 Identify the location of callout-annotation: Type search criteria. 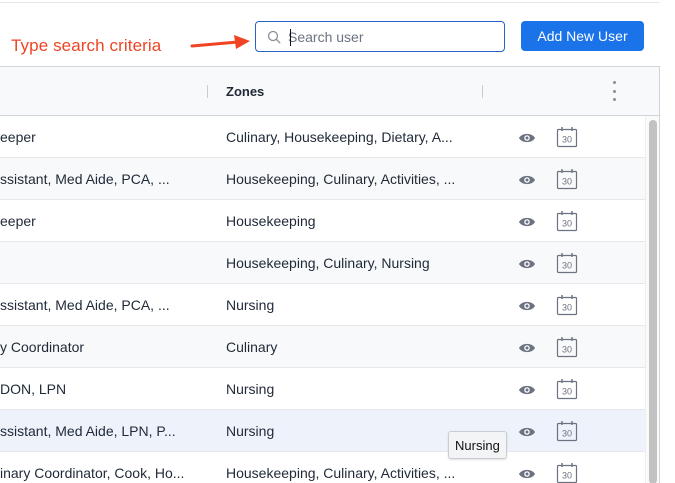
(86, 46).